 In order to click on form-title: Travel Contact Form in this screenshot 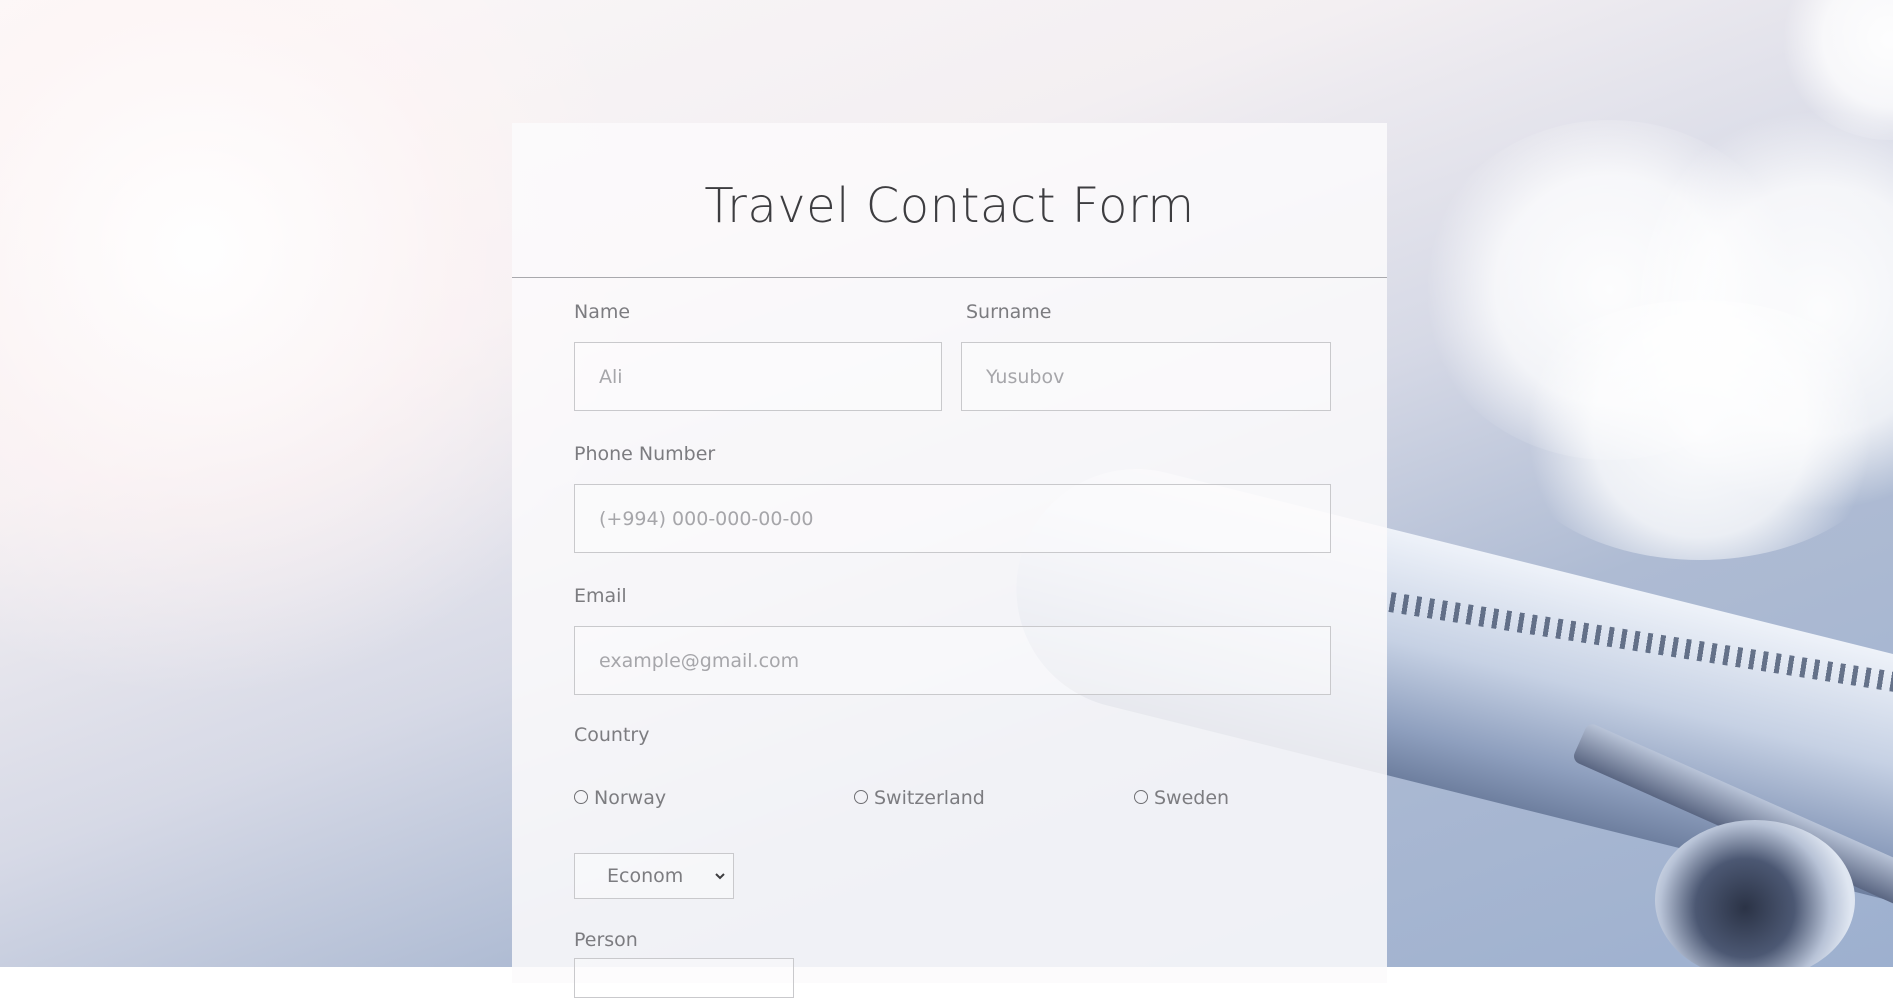, I will do `click(949, 206)`.